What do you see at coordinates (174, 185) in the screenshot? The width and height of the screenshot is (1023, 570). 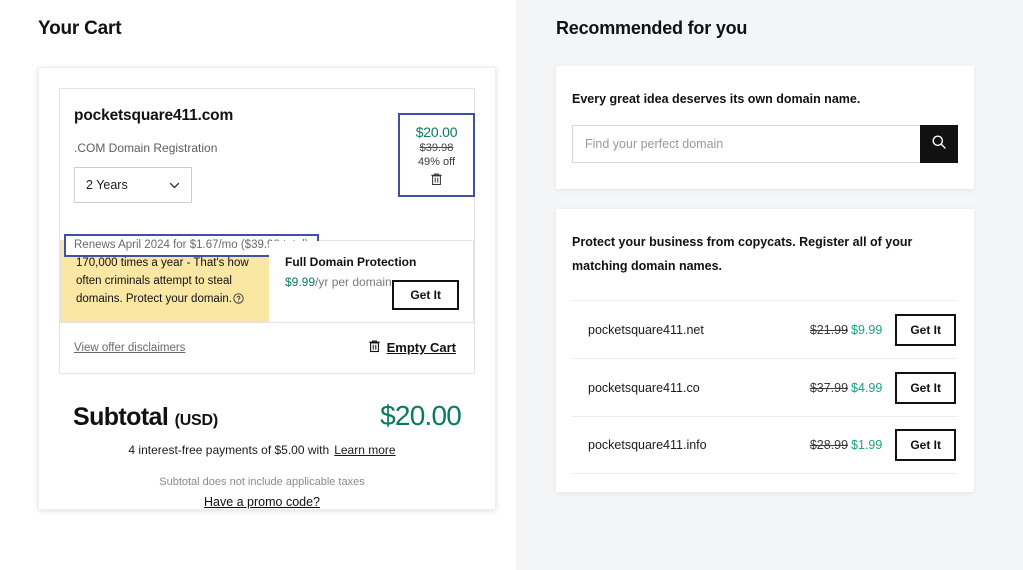 I see `chevron-down-icon` at bounding box center [174, 185].